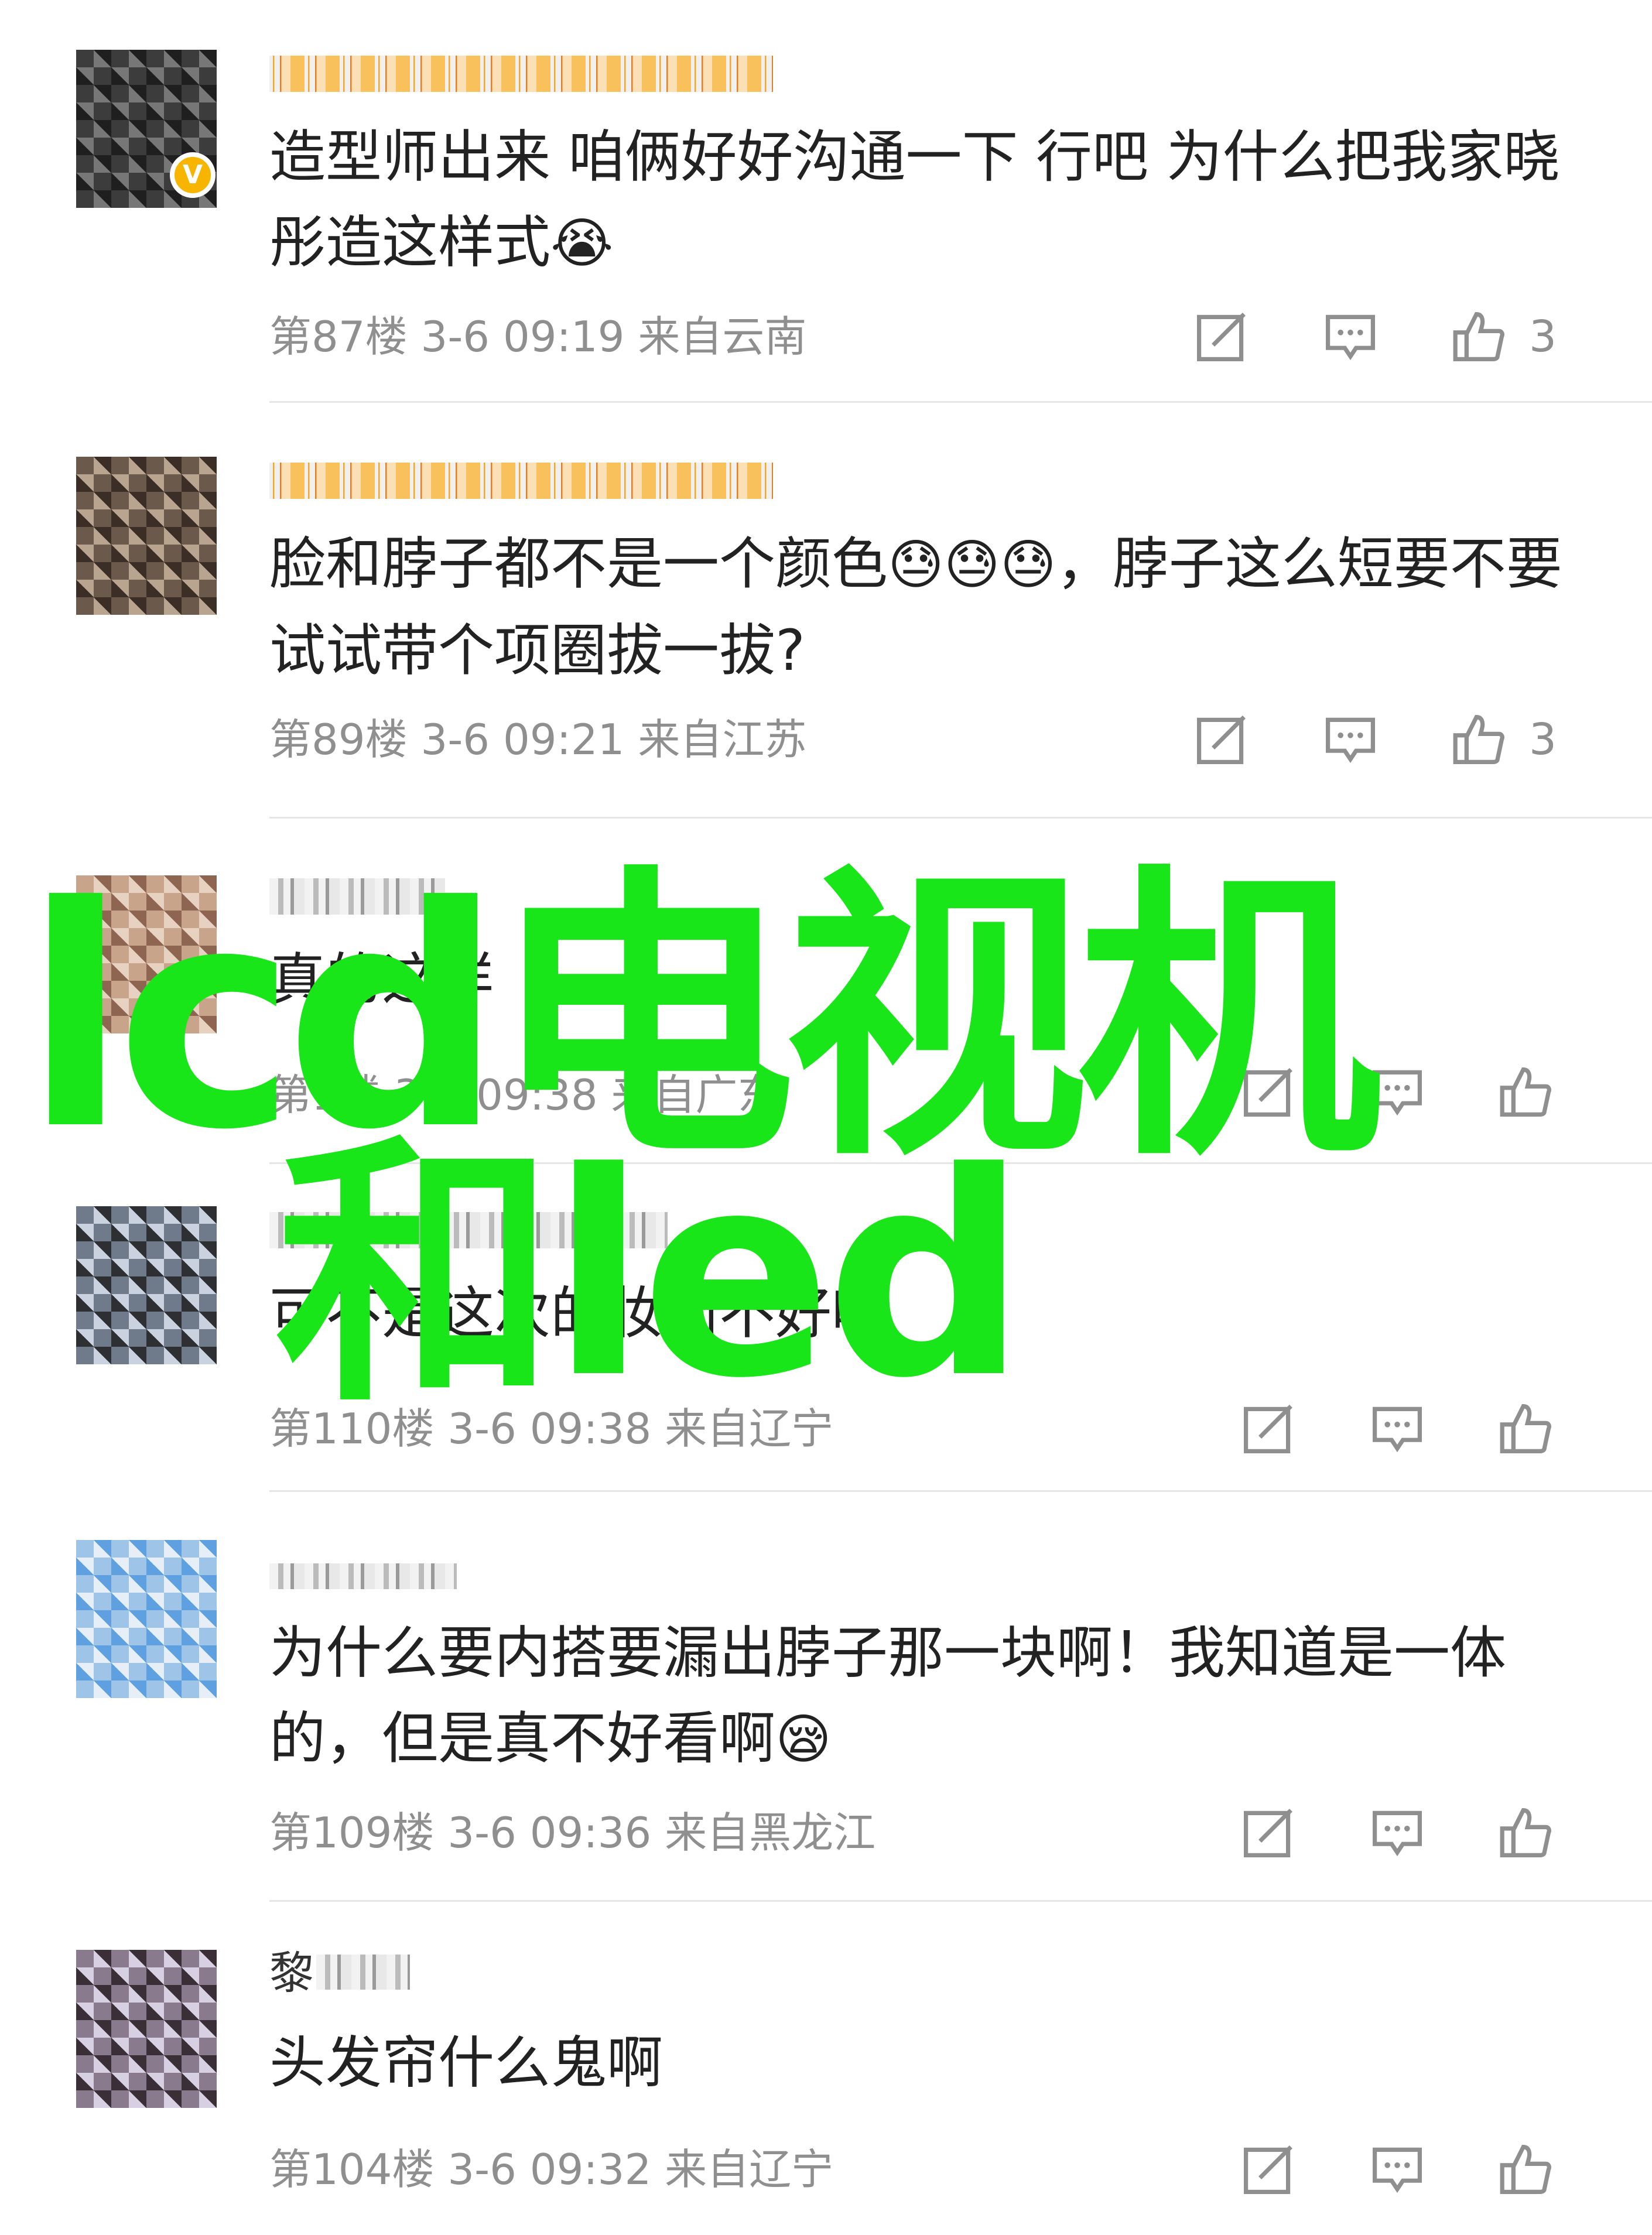 The width and height of the screenshot is (1652, 2235). What do you see at coordinates (466, 2063) in the screenshot?
I see `comment-text: 头发帘什么鬼啊` at bounding box center [466, 2063].